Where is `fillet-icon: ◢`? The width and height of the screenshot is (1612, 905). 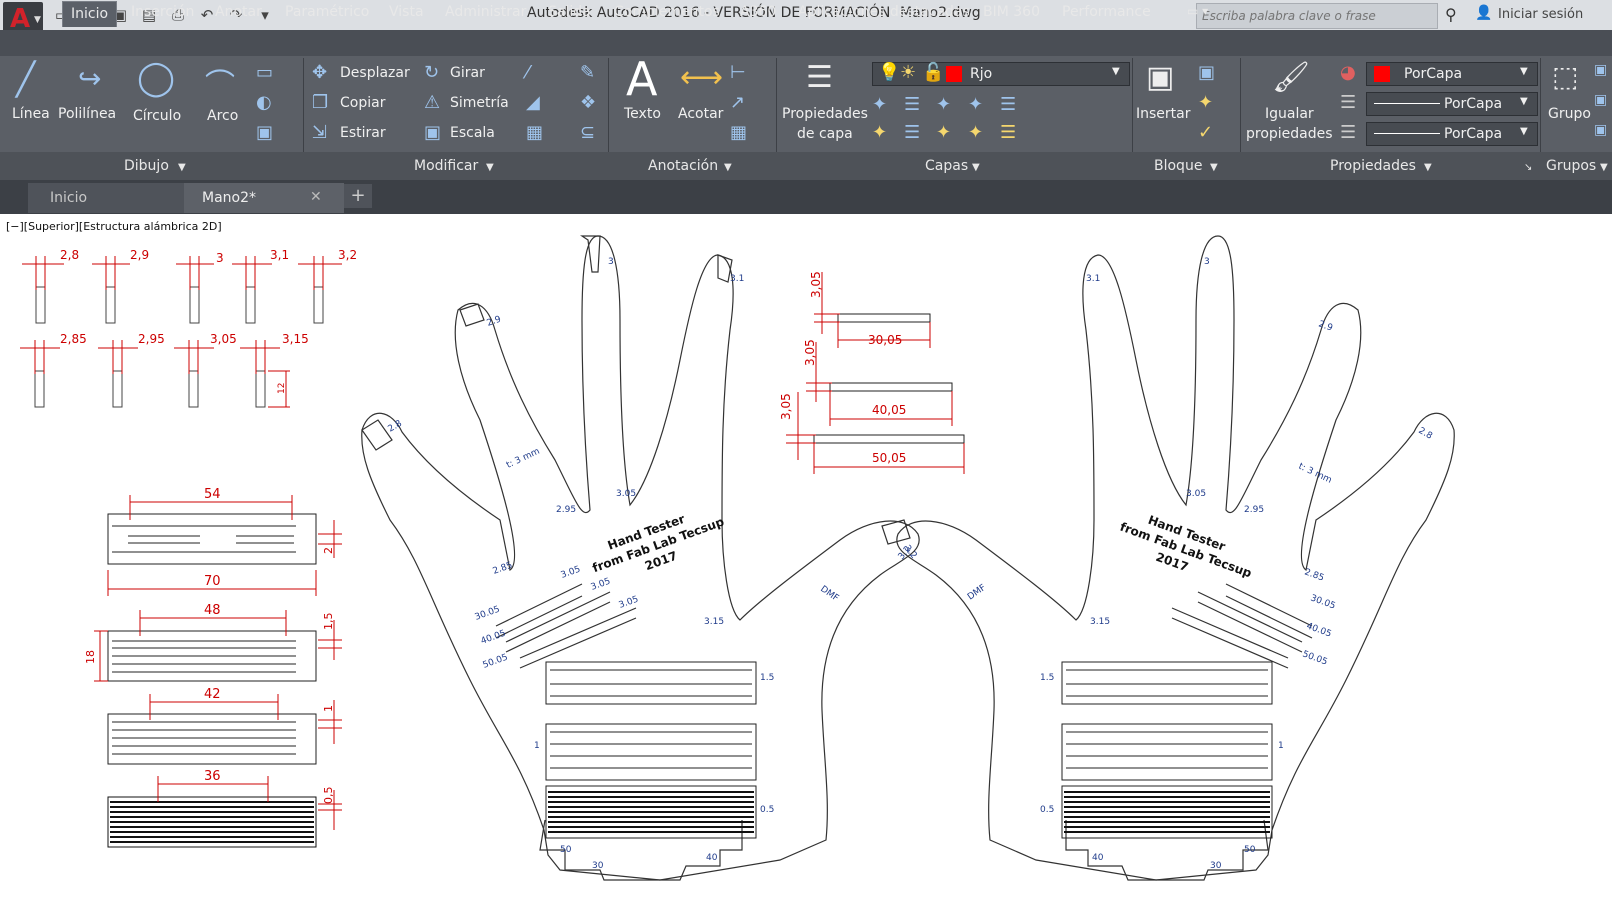 fillet-icon: ◢ is located at coordinates (533, 102).